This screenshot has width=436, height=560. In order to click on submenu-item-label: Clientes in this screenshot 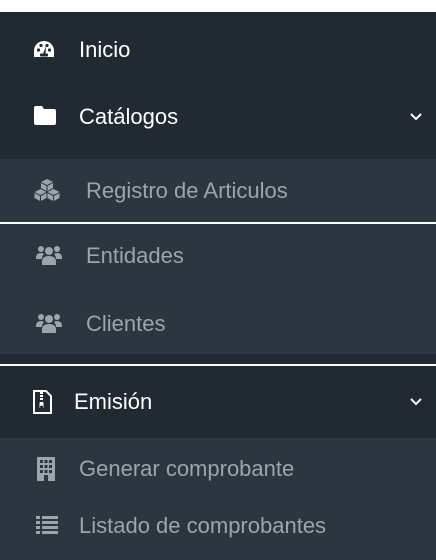, I will do `click(126, 323)`.